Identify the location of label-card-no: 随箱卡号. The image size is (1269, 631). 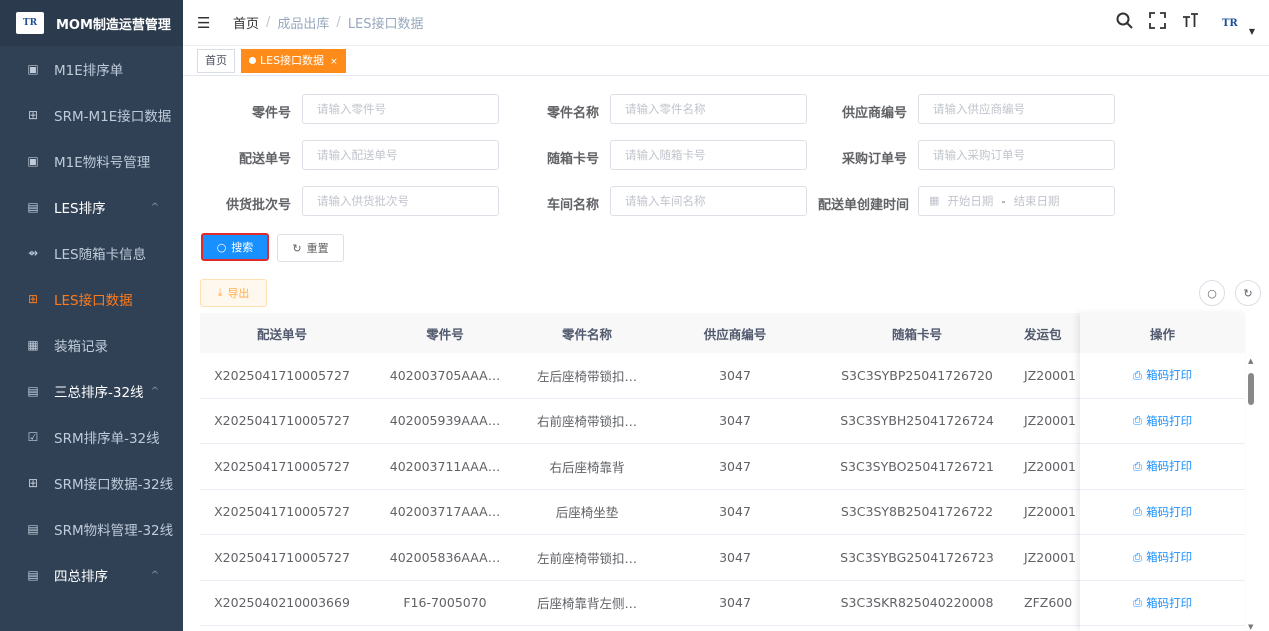
(572, 159).